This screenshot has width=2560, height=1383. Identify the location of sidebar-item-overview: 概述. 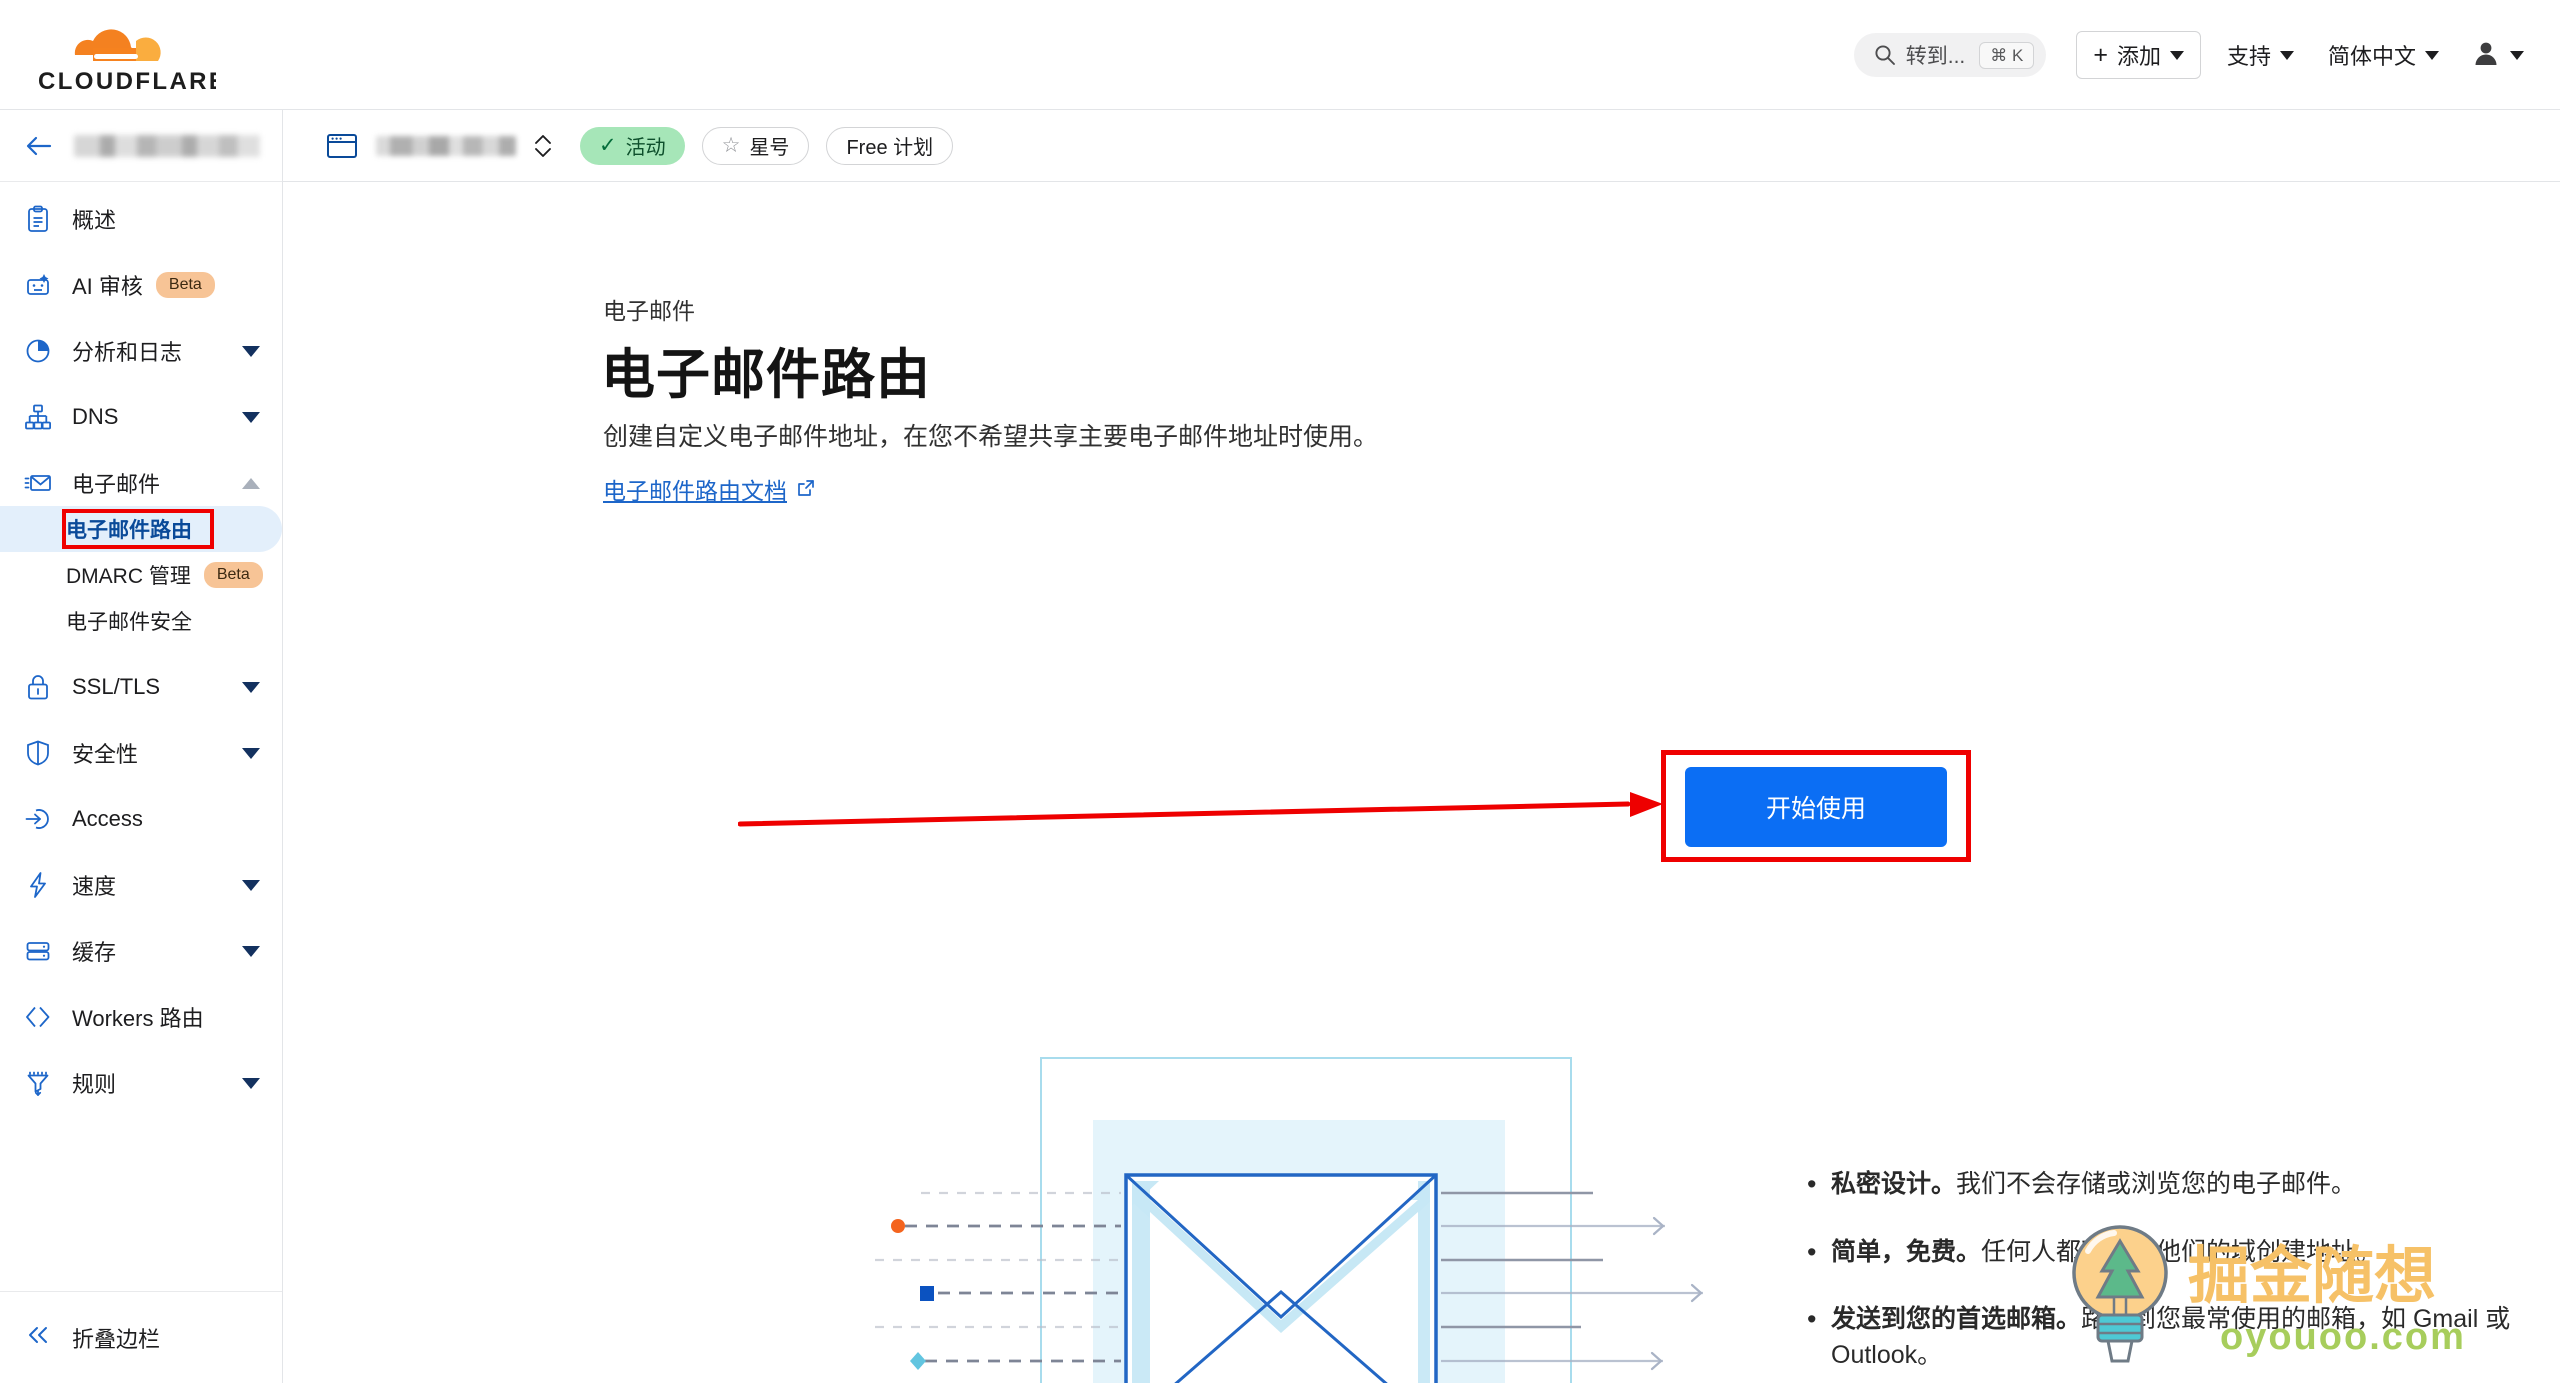
(141, 219).